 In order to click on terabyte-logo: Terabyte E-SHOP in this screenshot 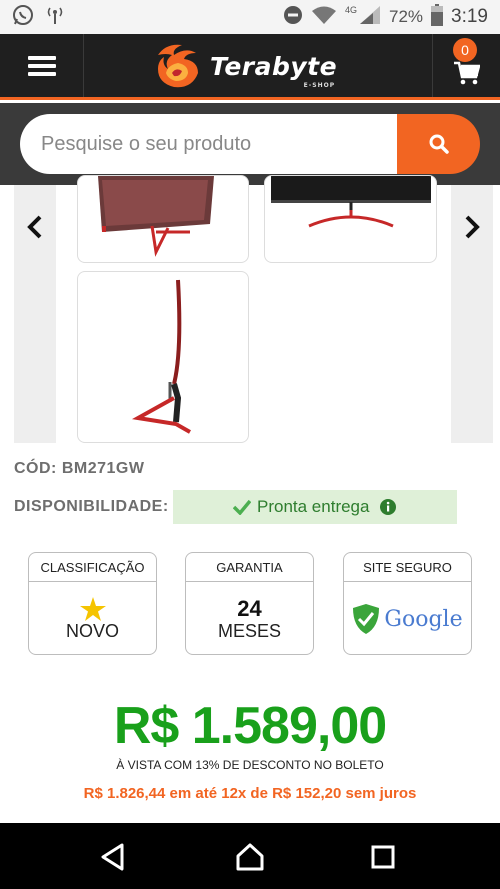, I will do `click(244, 66)`.